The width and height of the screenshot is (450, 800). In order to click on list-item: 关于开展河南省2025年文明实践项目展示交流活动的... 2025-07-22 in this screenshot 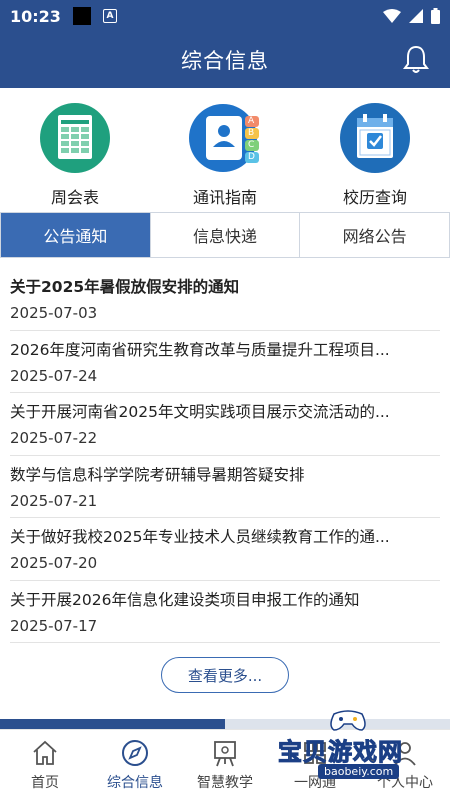, I will do `click(225, 424)`.